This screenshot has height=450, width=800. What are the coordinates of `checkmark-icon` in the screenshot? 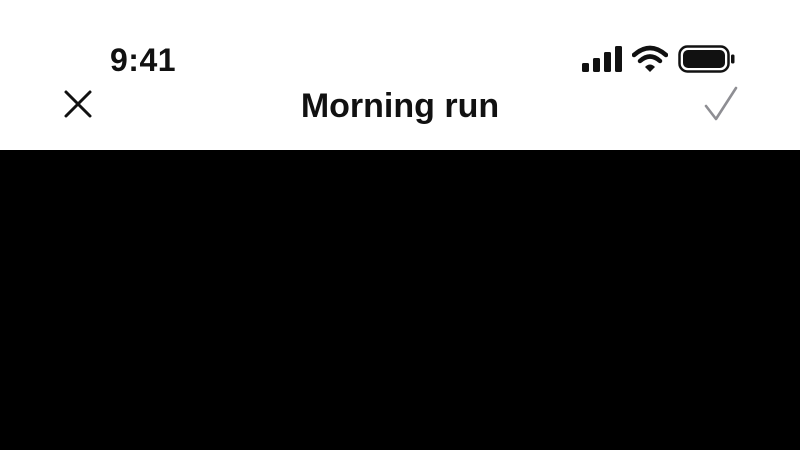 It's located at (721, 106).